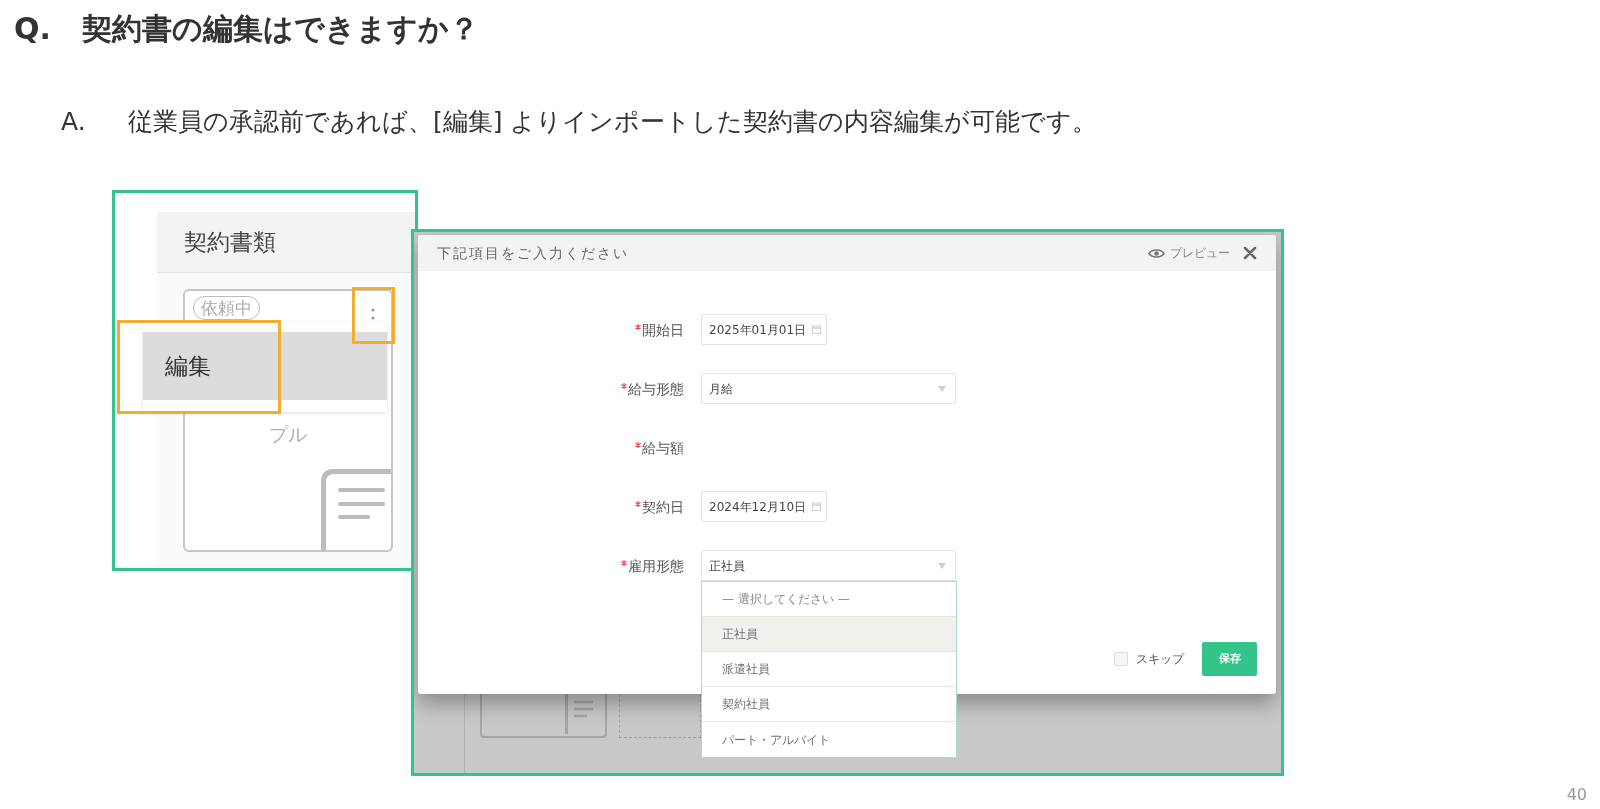  What do you see at coordinates (663, 506) in the screenshot?
I see `field-label: 契約日` at bounding box center [663, 506].